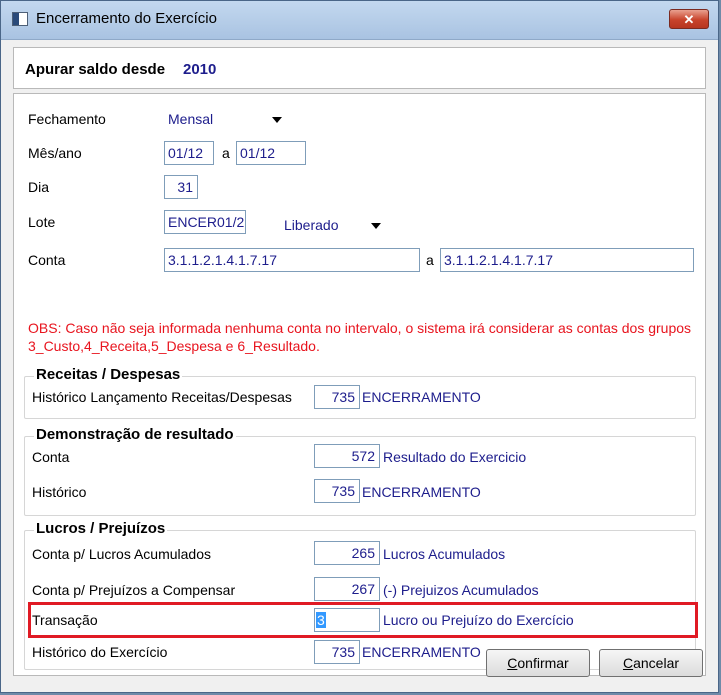 This screenshot has height=695, width=721. I want to click on window-title: Encerramento do Exercício, so click(126, 18).